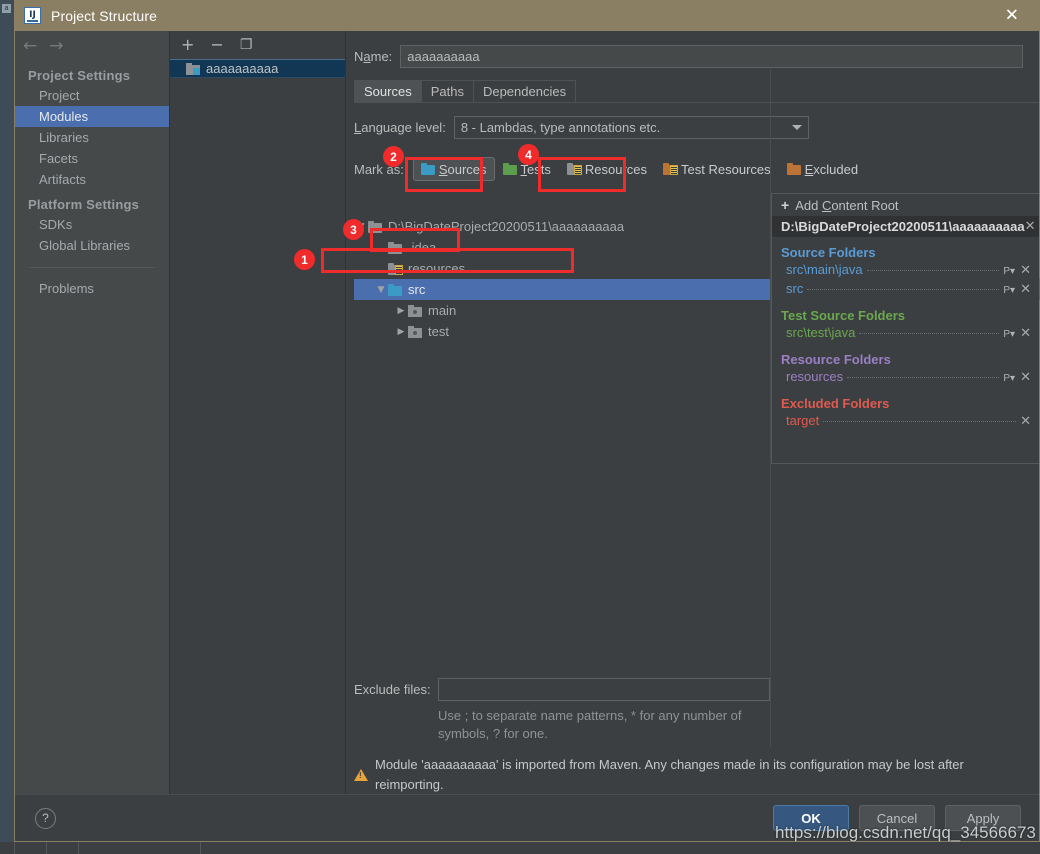  I want to click on folder-path: src\test\java, so click(821, 332).